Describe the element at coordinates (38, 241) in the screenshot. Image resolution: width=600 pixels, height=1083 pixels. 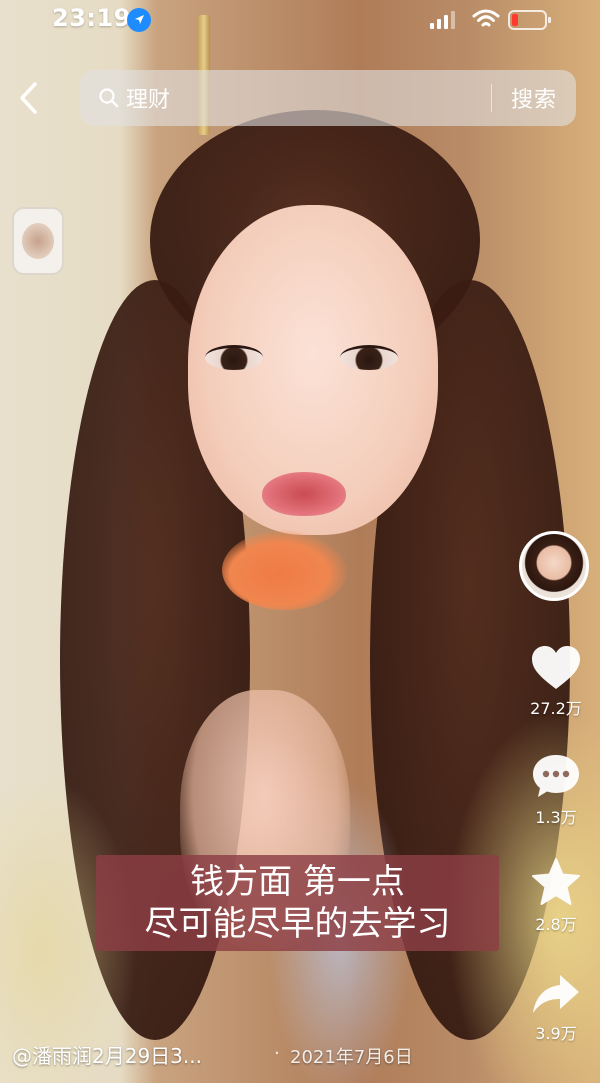
I see `wall-speaker` at that location.